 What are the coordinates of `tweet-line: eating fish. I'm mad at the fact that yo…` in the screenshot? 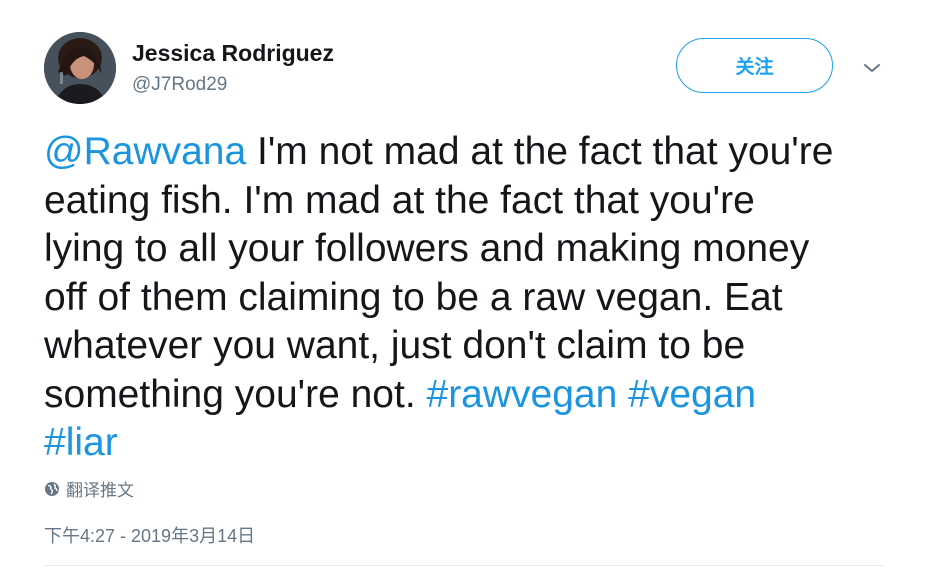 It's located at (399, 200).